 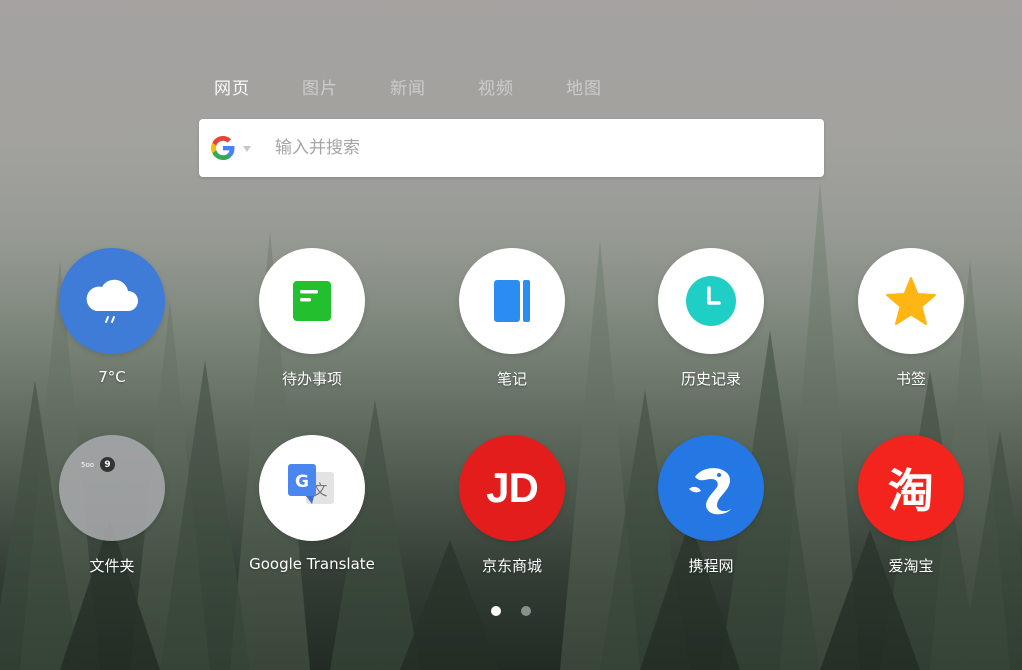 I want to click on todo-icon, so click(x=312, y=301).